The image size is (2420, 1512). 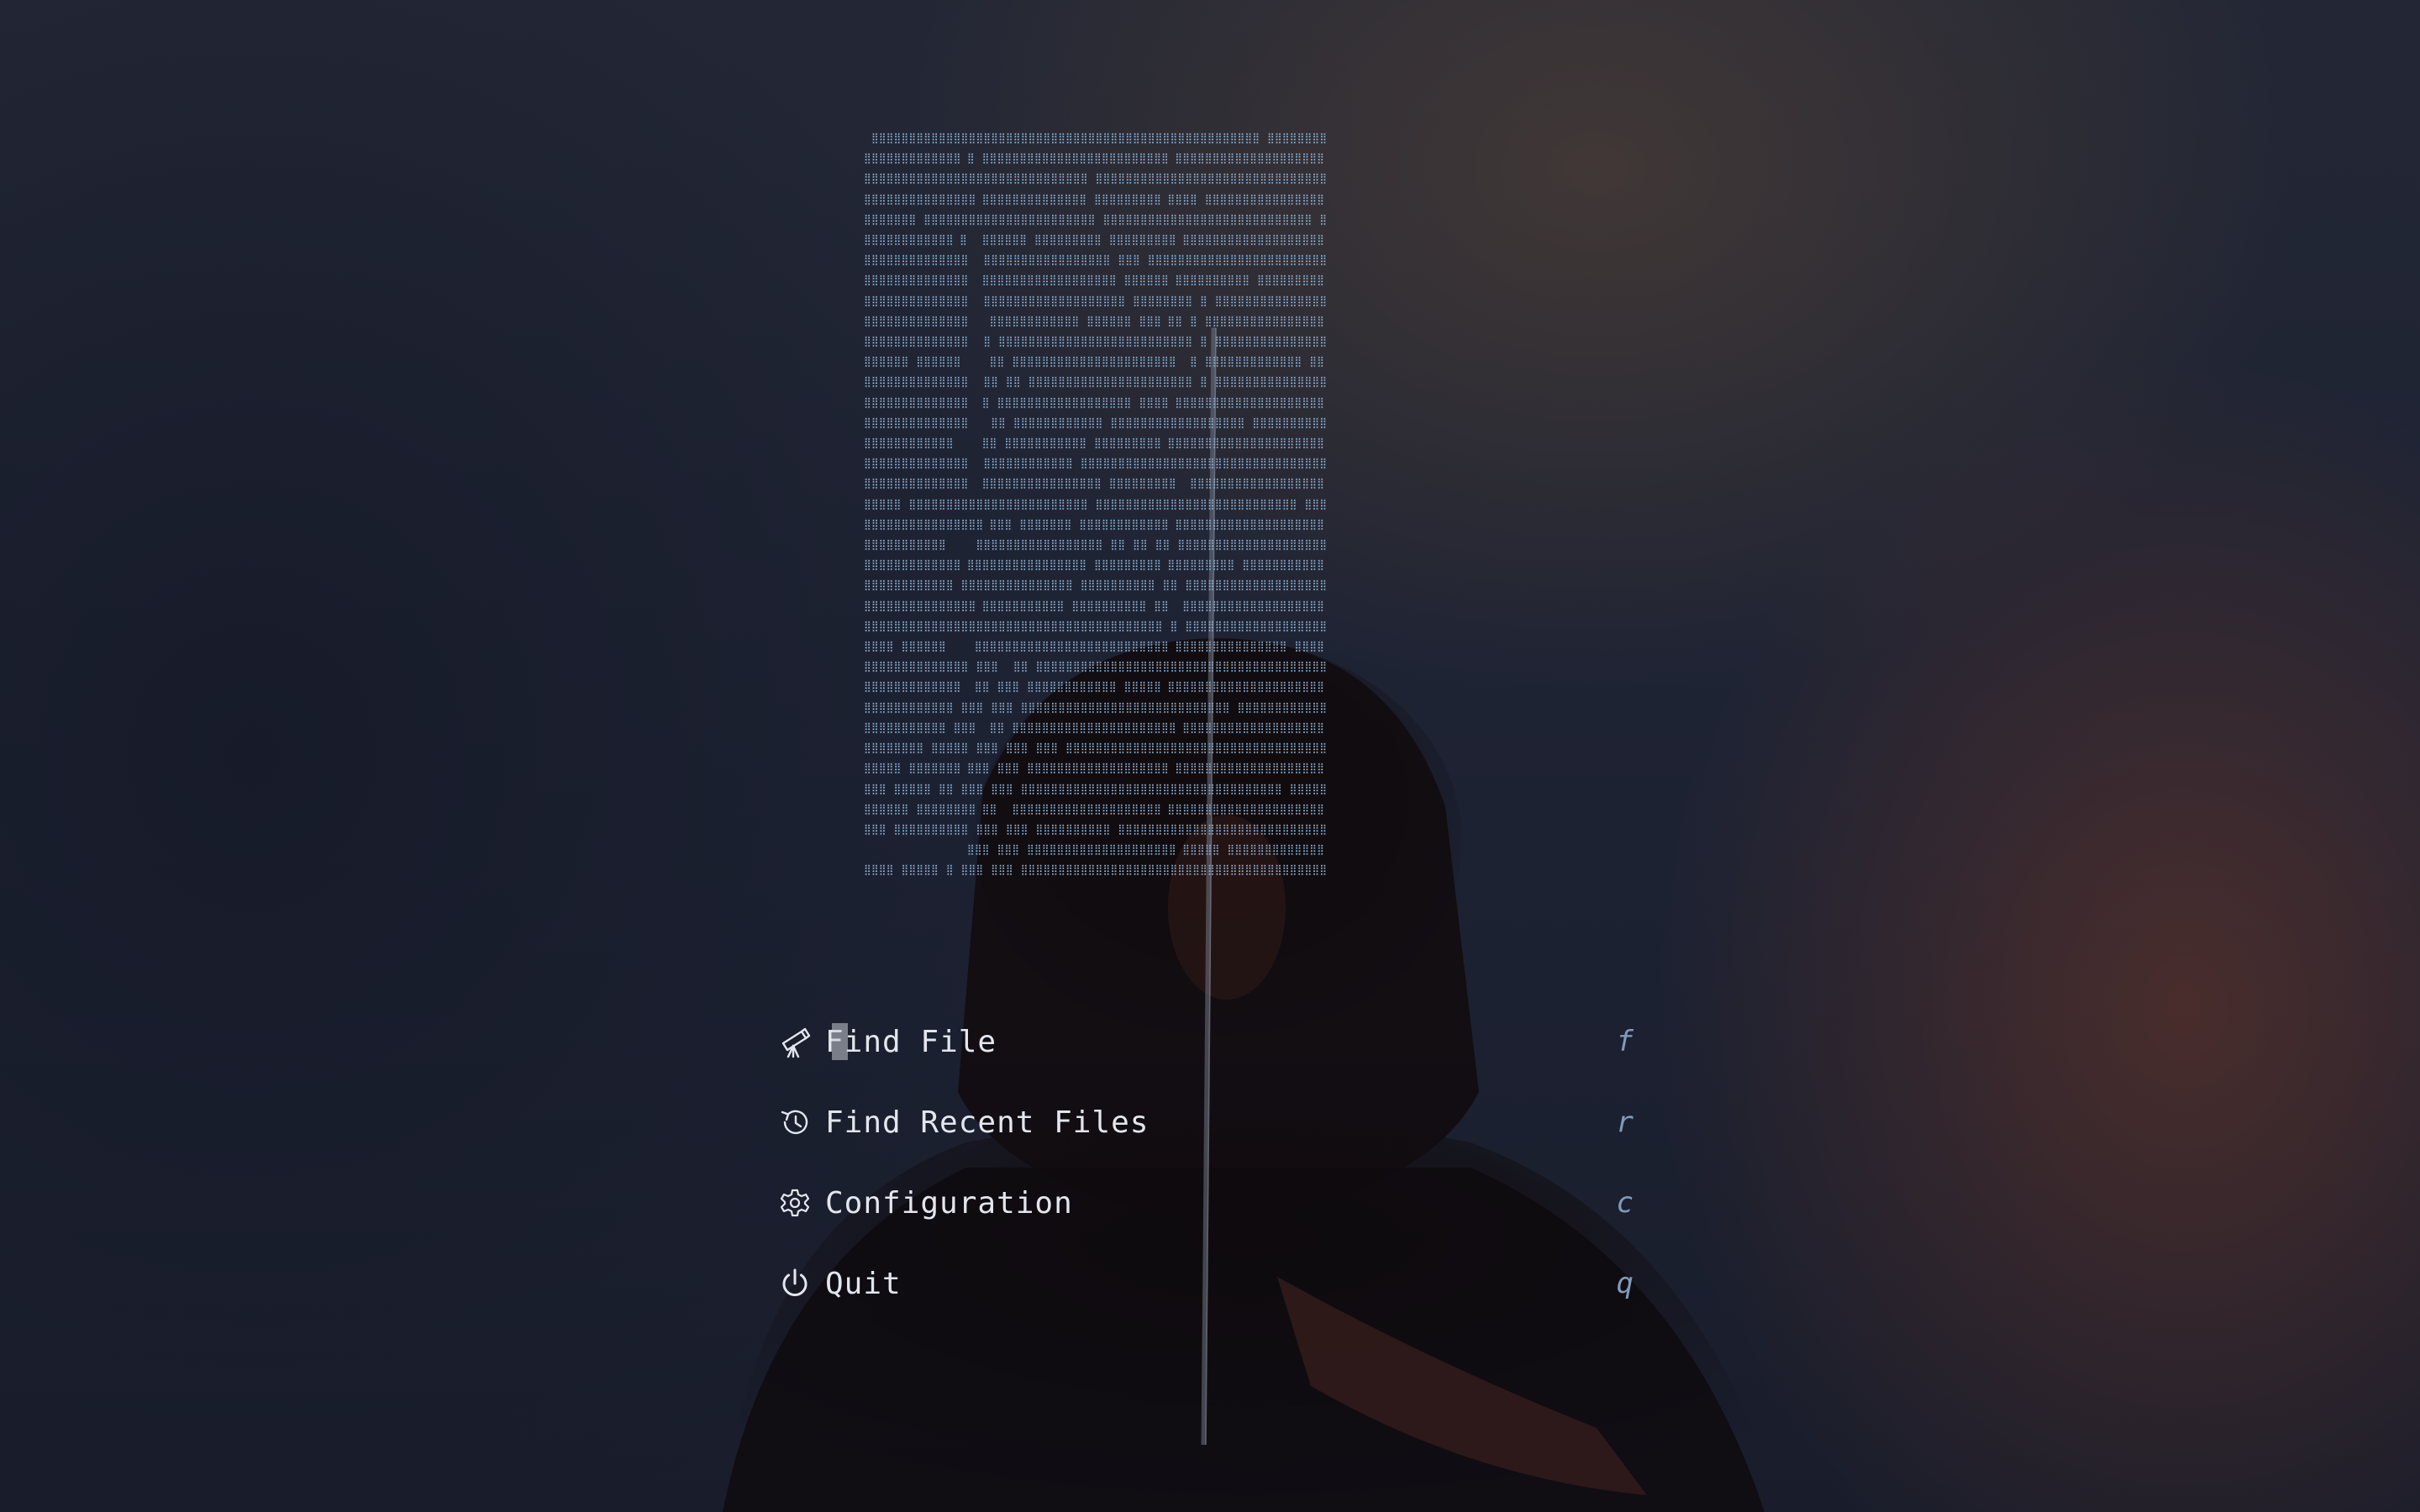 What do you see at coordinates (794, 1122) in the screenshot?
I see `history-icon` at bounding box center [794, 1122].